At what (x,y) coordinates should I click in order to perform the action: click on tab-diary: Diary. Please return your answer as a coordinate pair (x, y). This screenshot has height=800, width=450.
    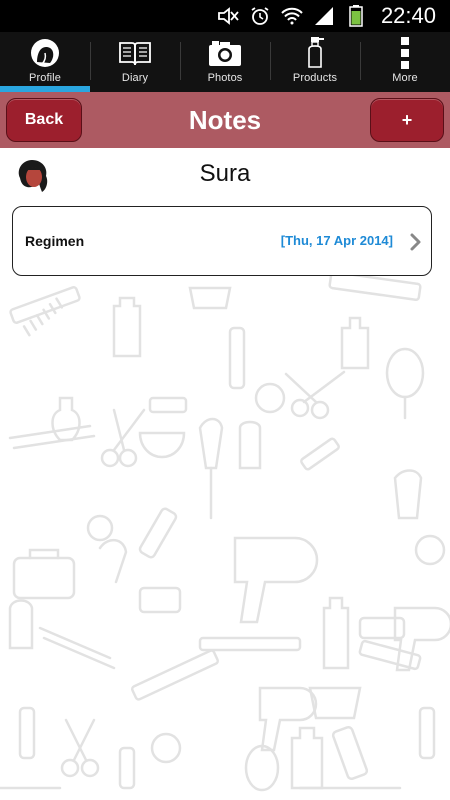
    Looking at the image, I should click on (135, 62).